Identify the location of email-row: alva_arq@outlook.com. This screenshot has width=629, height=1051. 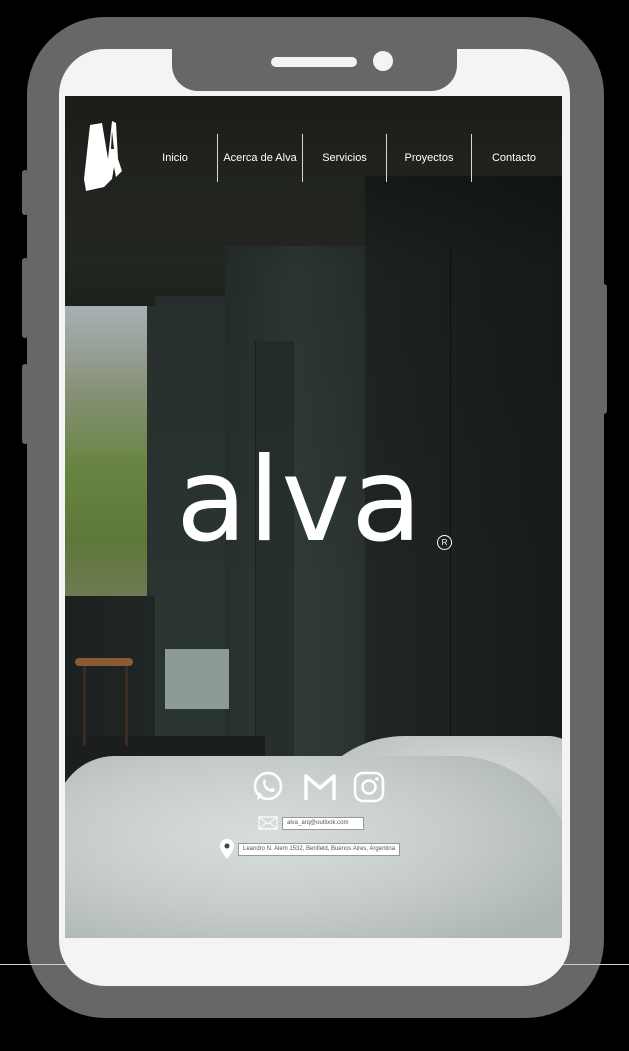
(311, 823).